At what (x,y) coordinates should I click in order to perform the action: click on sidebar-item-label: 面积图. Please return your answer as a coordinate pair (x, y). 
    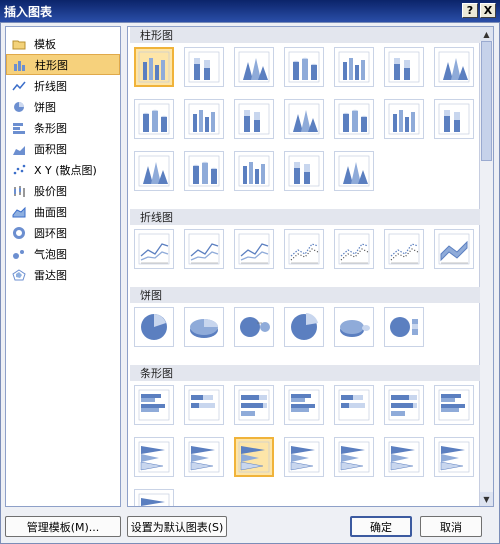
    Looking at the image, I should click on (50, 149).